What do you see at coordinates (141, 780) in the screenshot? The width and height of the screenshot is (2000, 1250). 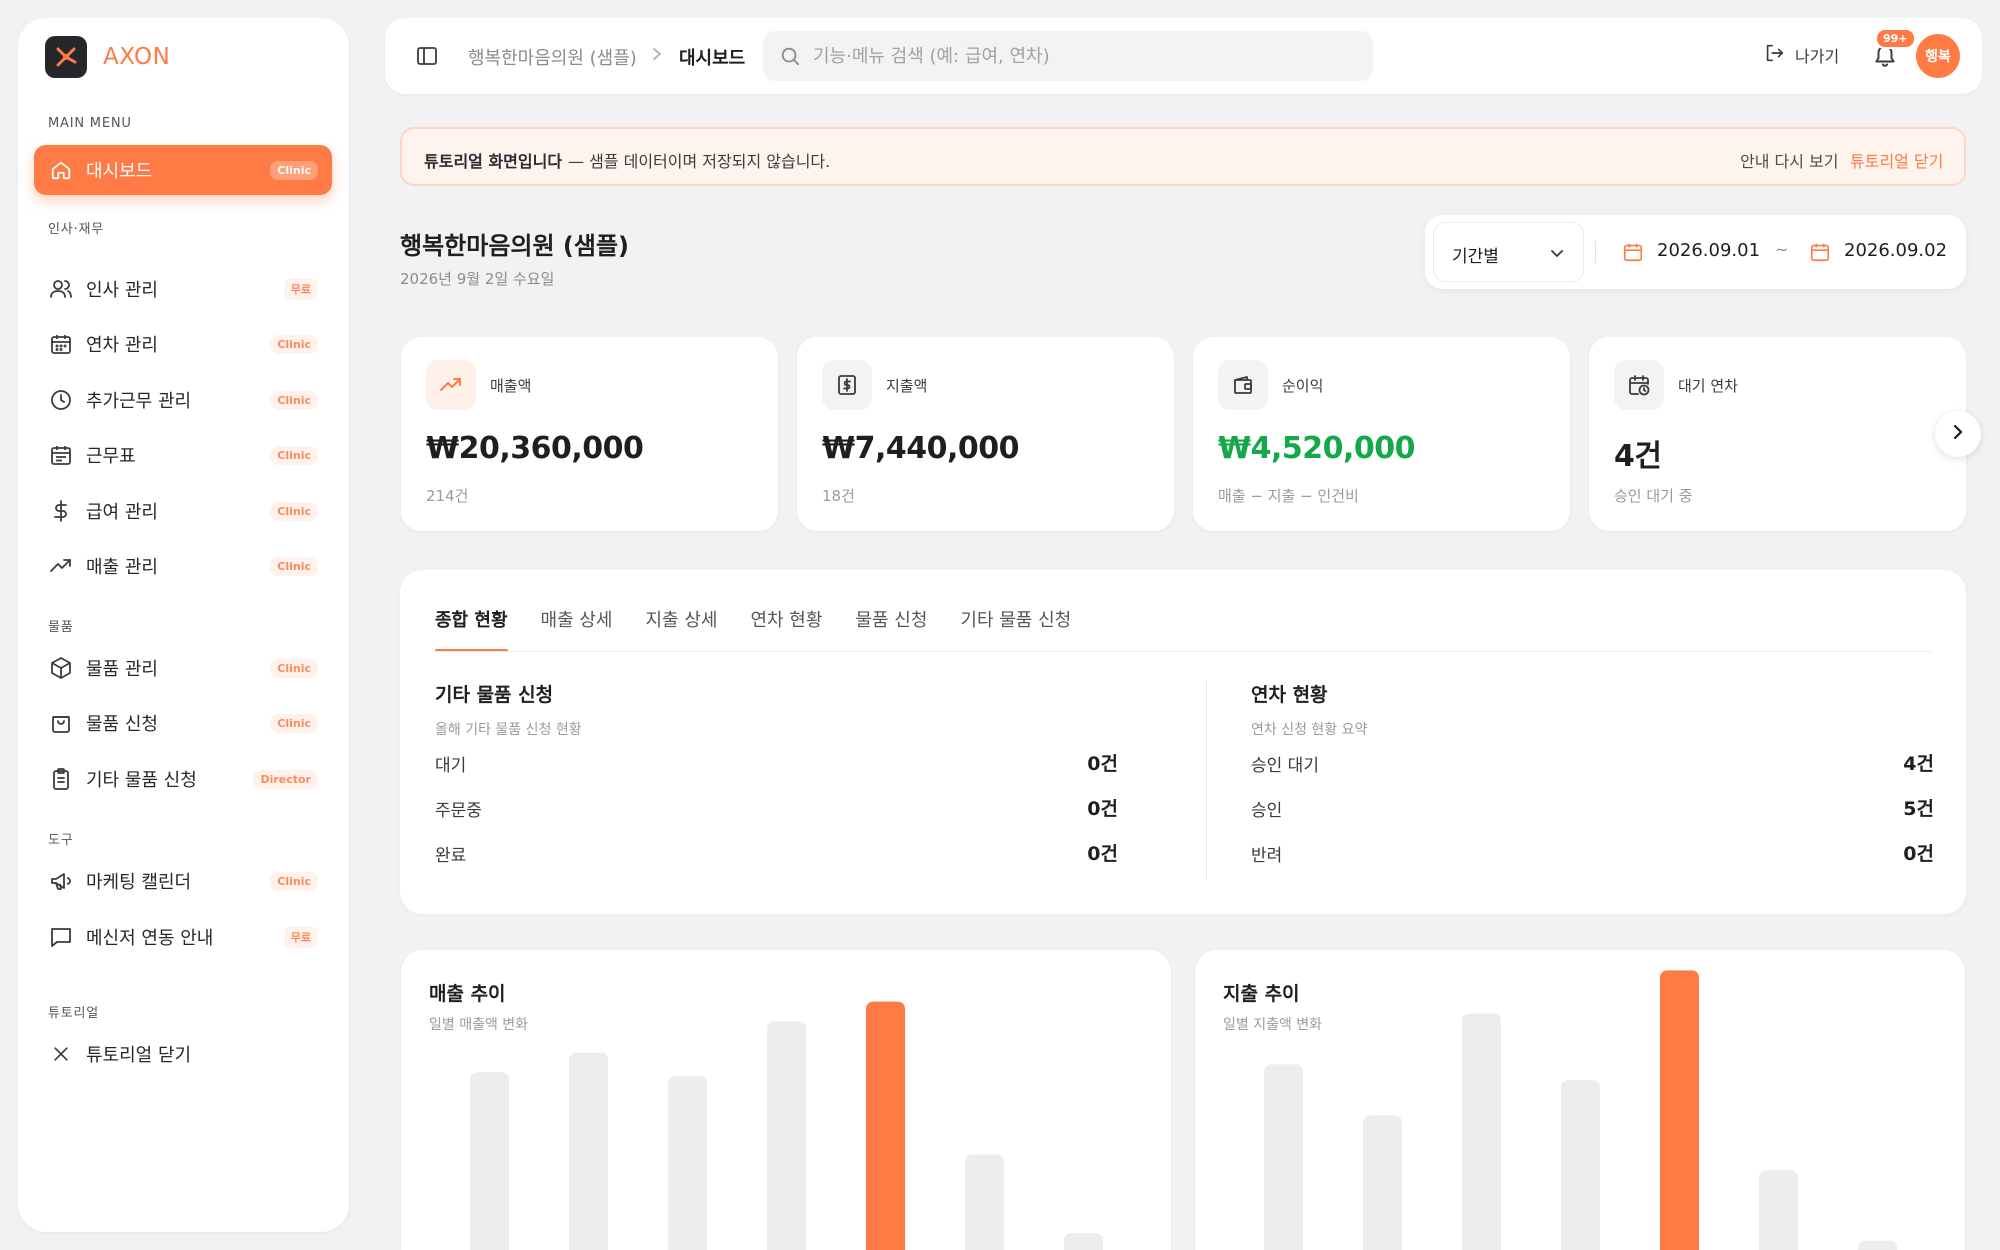 I see `sidebar-item-label: 기타 물품 신청` at bounding box center [141, 780].